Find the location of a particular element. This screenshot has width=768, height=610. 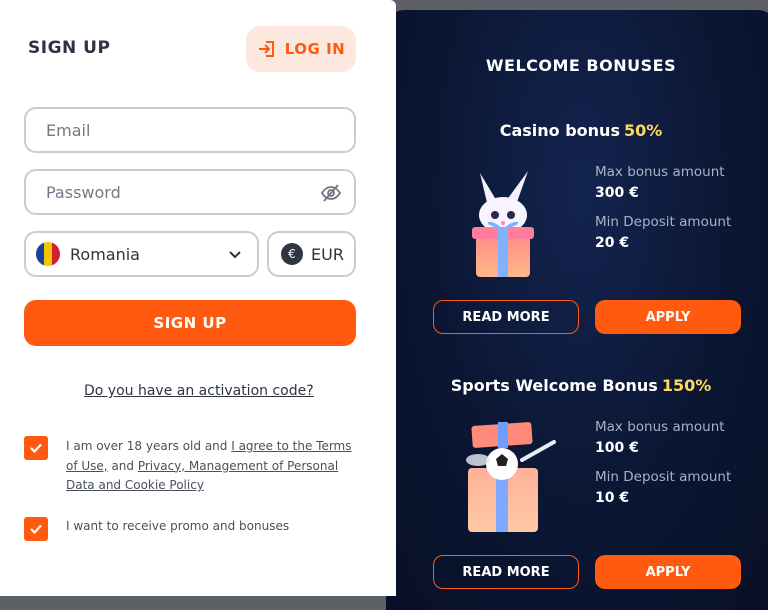

casino-min-value: 20 € is located at coordinates (612, 243).